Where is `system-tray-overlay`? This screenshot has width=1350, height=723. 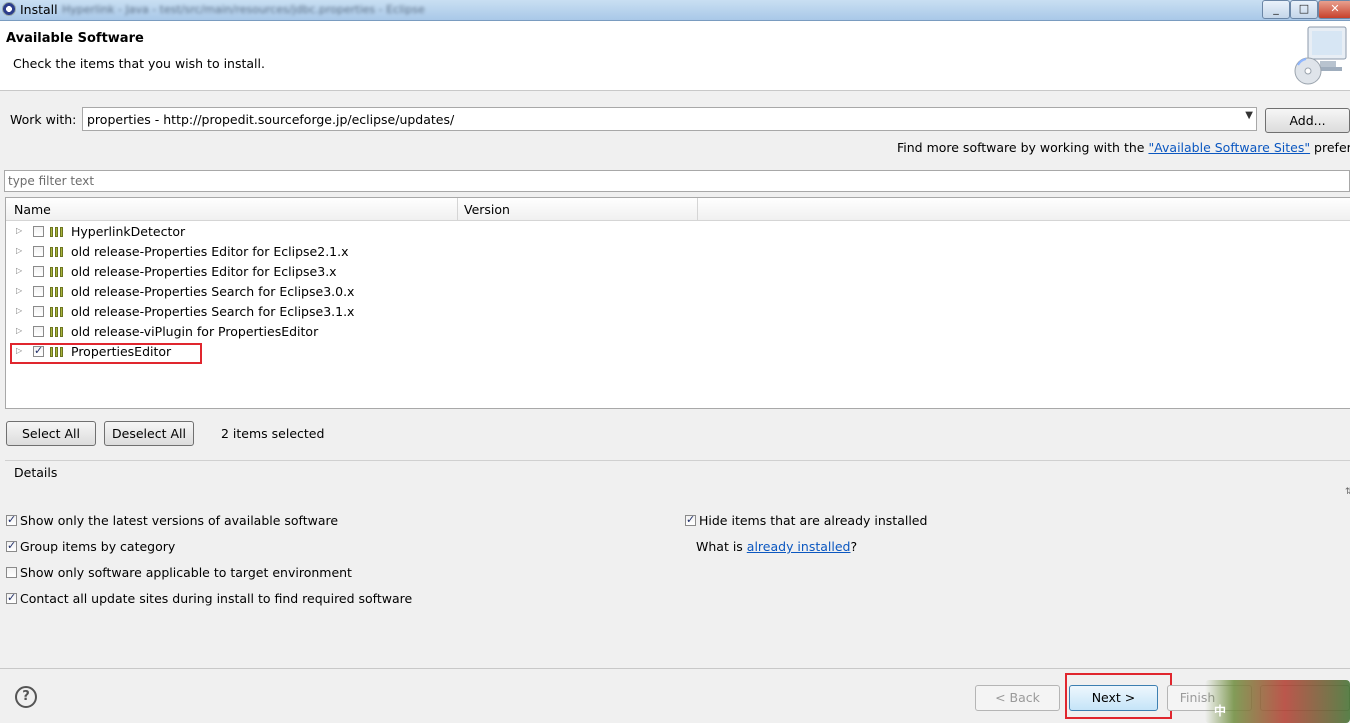 system-tray-overlay is located at coordinates (1277, 701).